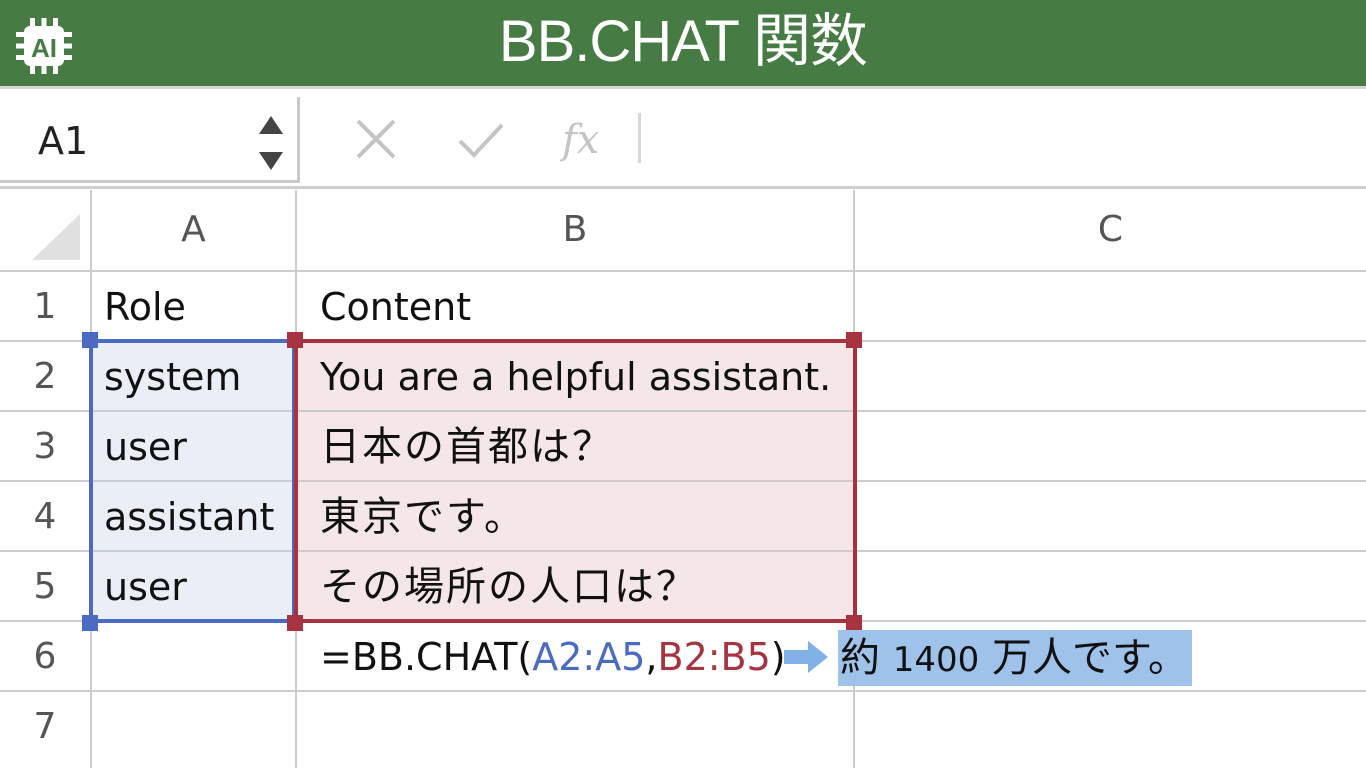 This screenshot has height=768, width=1366. I want to click on row-header-4: 4, so click(45, 517).